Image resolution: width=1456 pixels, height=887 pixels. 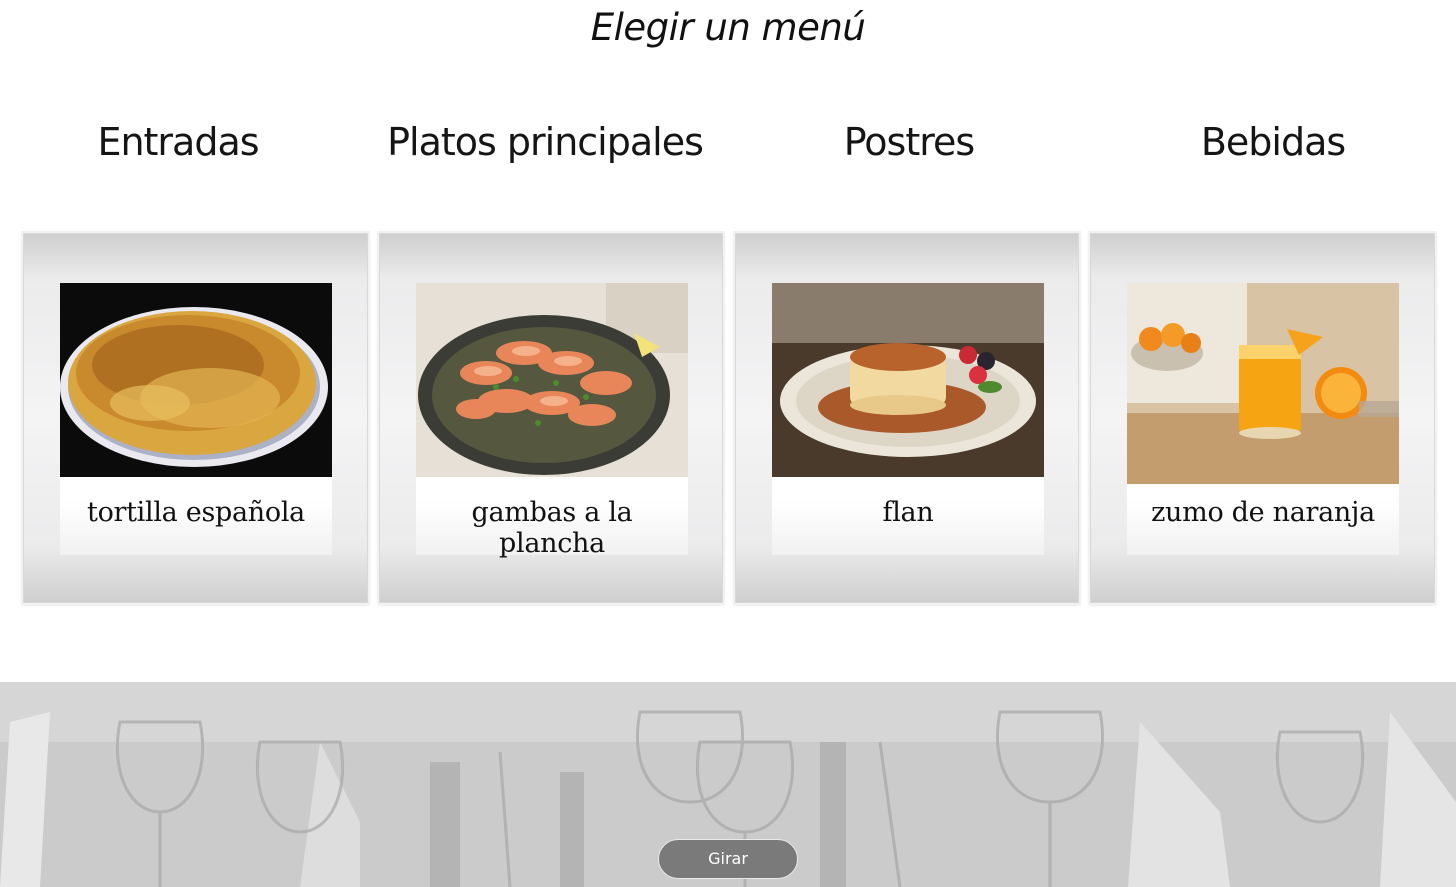 What do you see at coordinates (196, 512) in the screenshot?
I see `dish-label: tortilla española` at bounding box center [196, 512].